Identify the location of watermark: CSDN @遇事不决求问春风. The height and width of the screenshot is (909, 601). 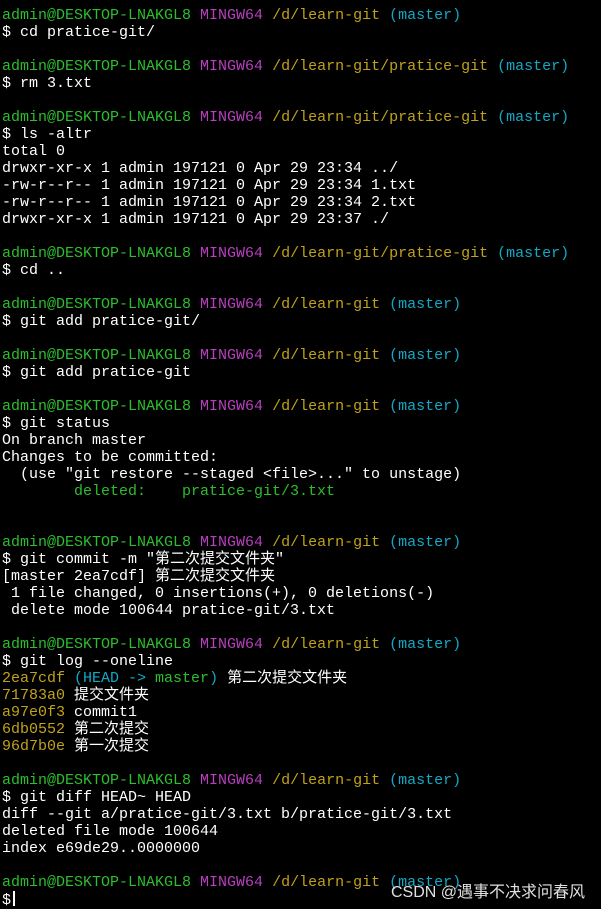
(487, 892).